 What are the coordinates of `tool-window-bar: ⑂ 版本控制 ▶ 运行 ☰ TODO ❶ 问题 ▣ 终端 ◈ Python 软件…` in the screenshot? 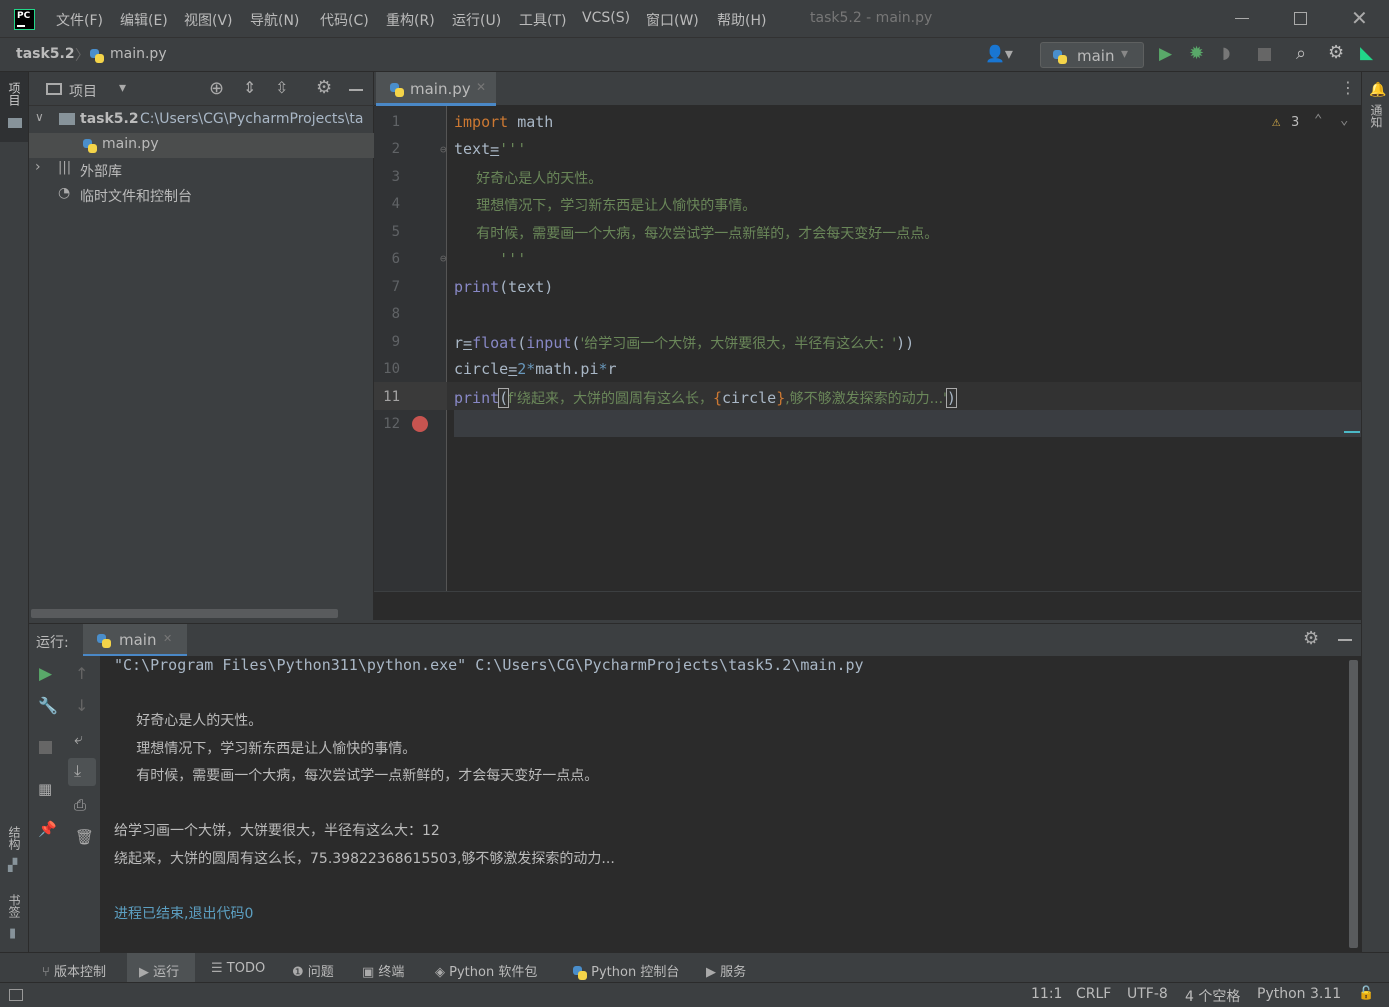 It's located at (694, 967).